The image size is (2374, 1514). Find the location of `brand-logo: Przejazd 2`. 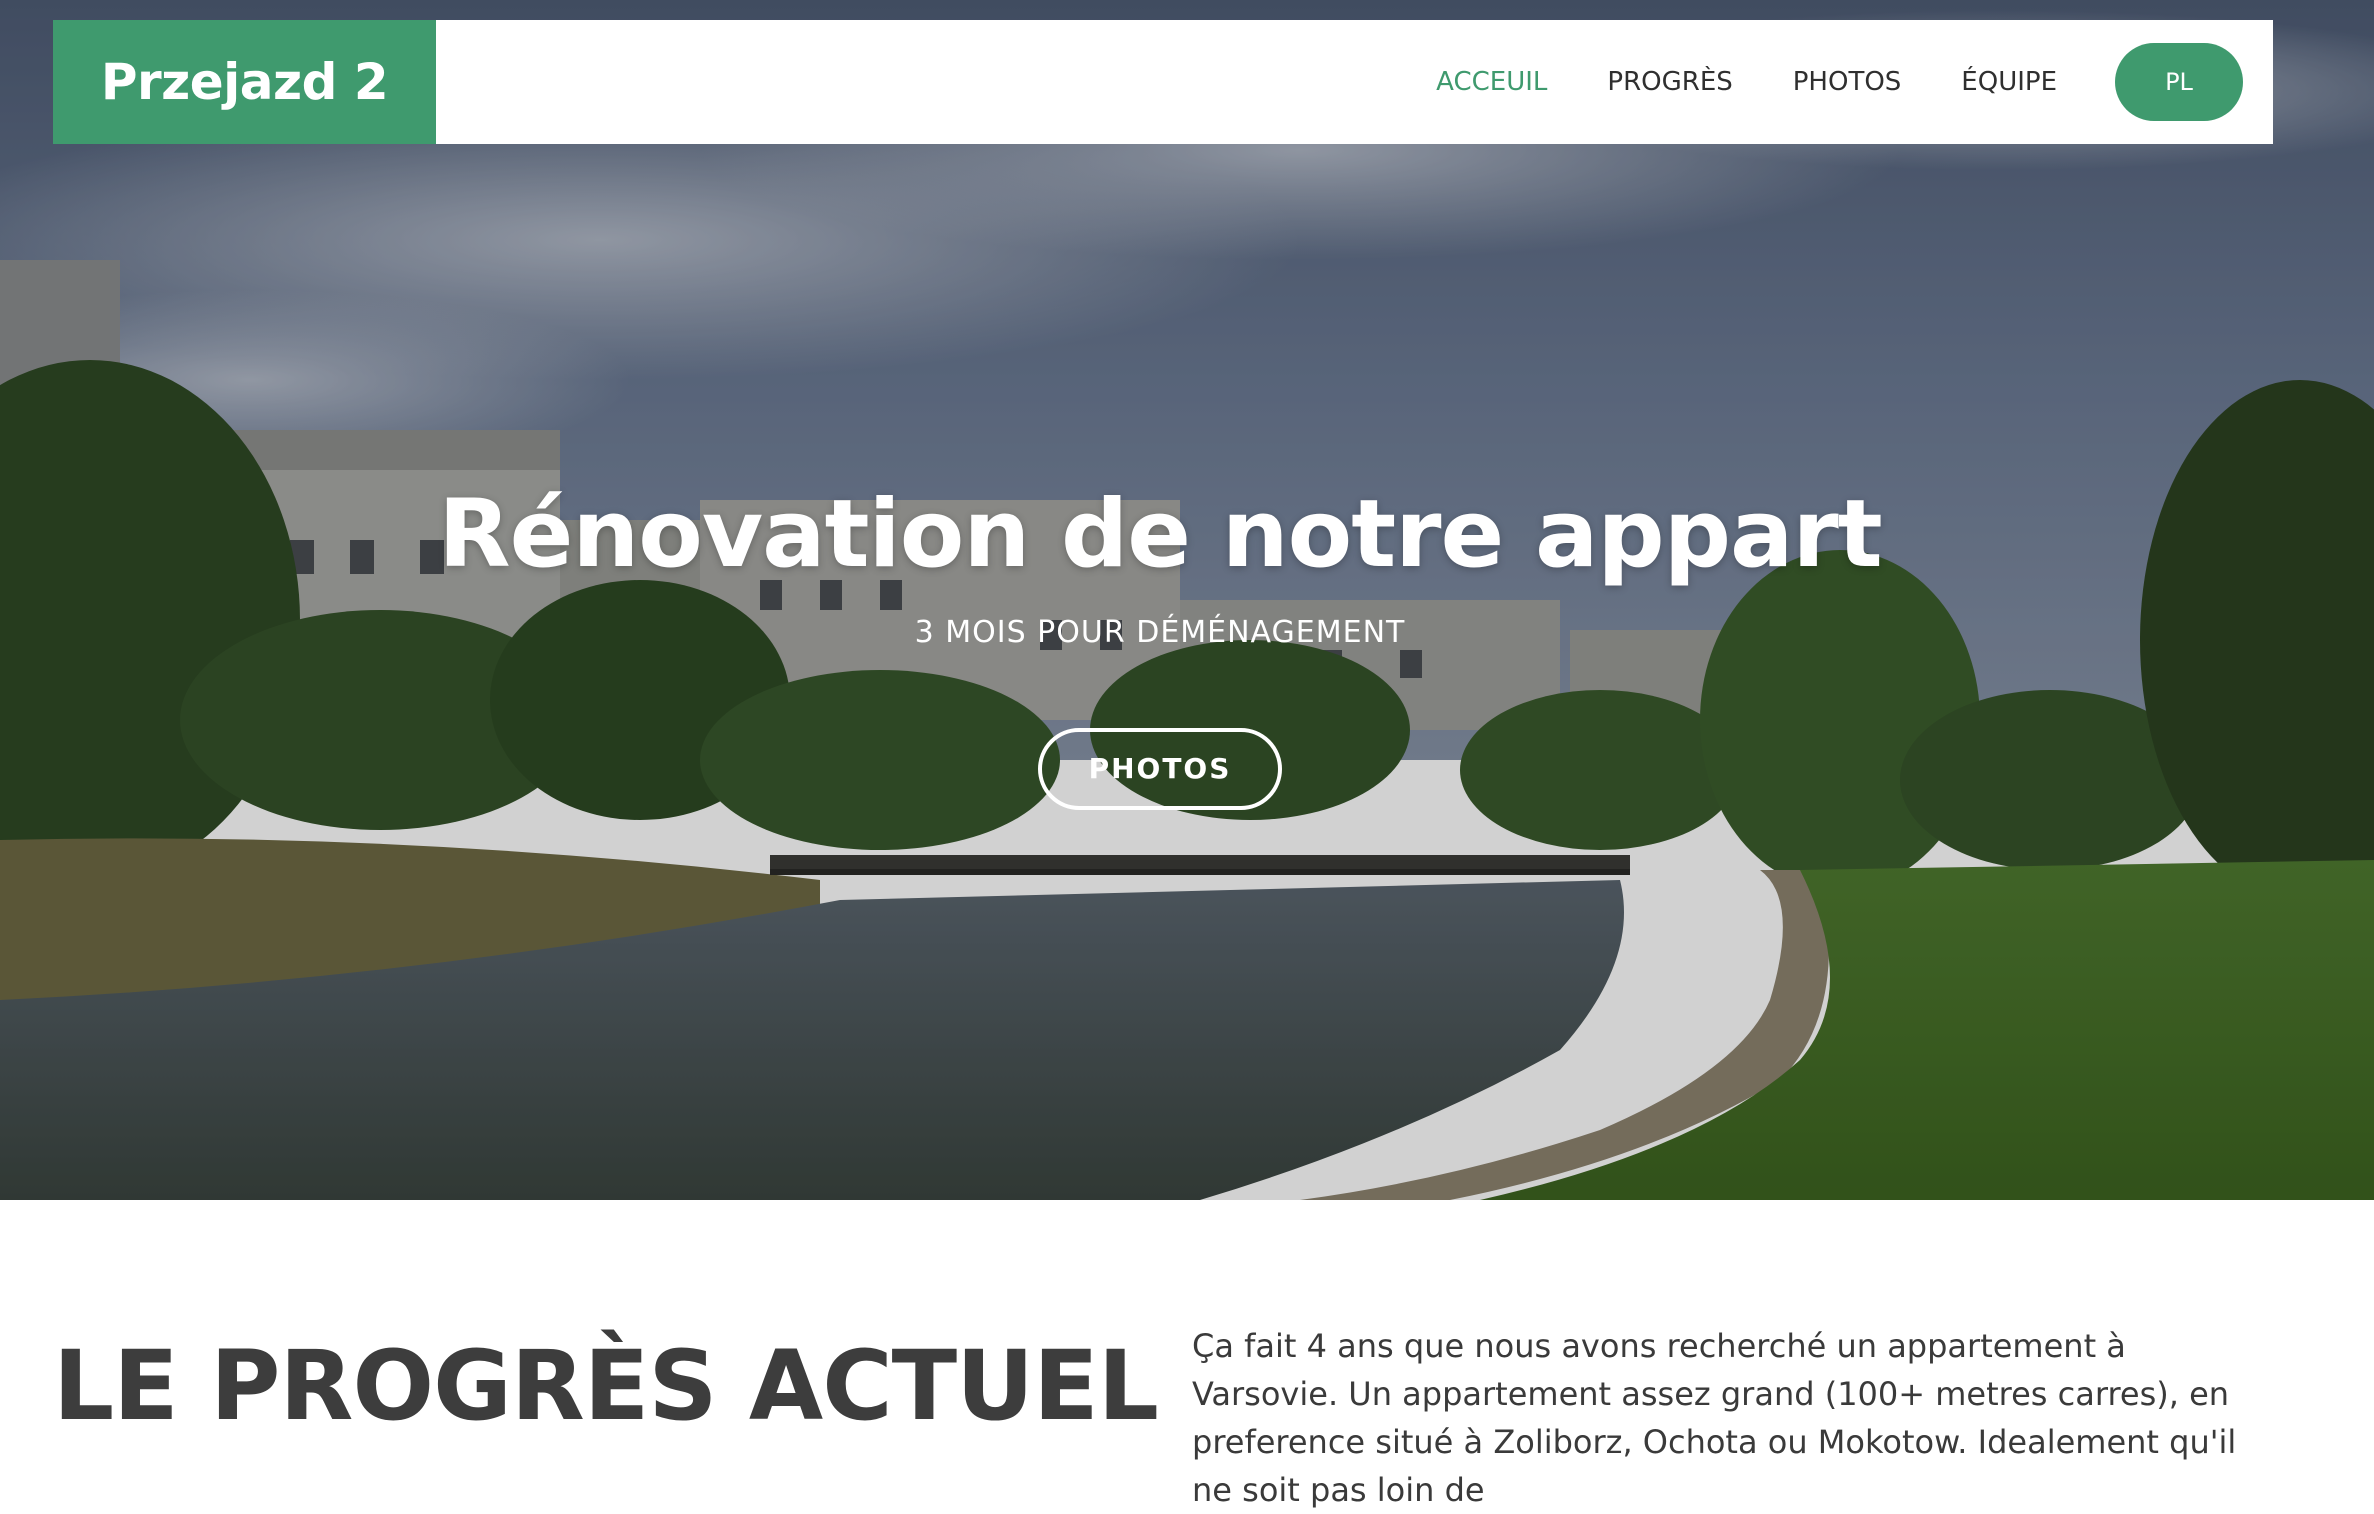

brand-logo: Przejazd 2 is located at coordinates (244, 82).